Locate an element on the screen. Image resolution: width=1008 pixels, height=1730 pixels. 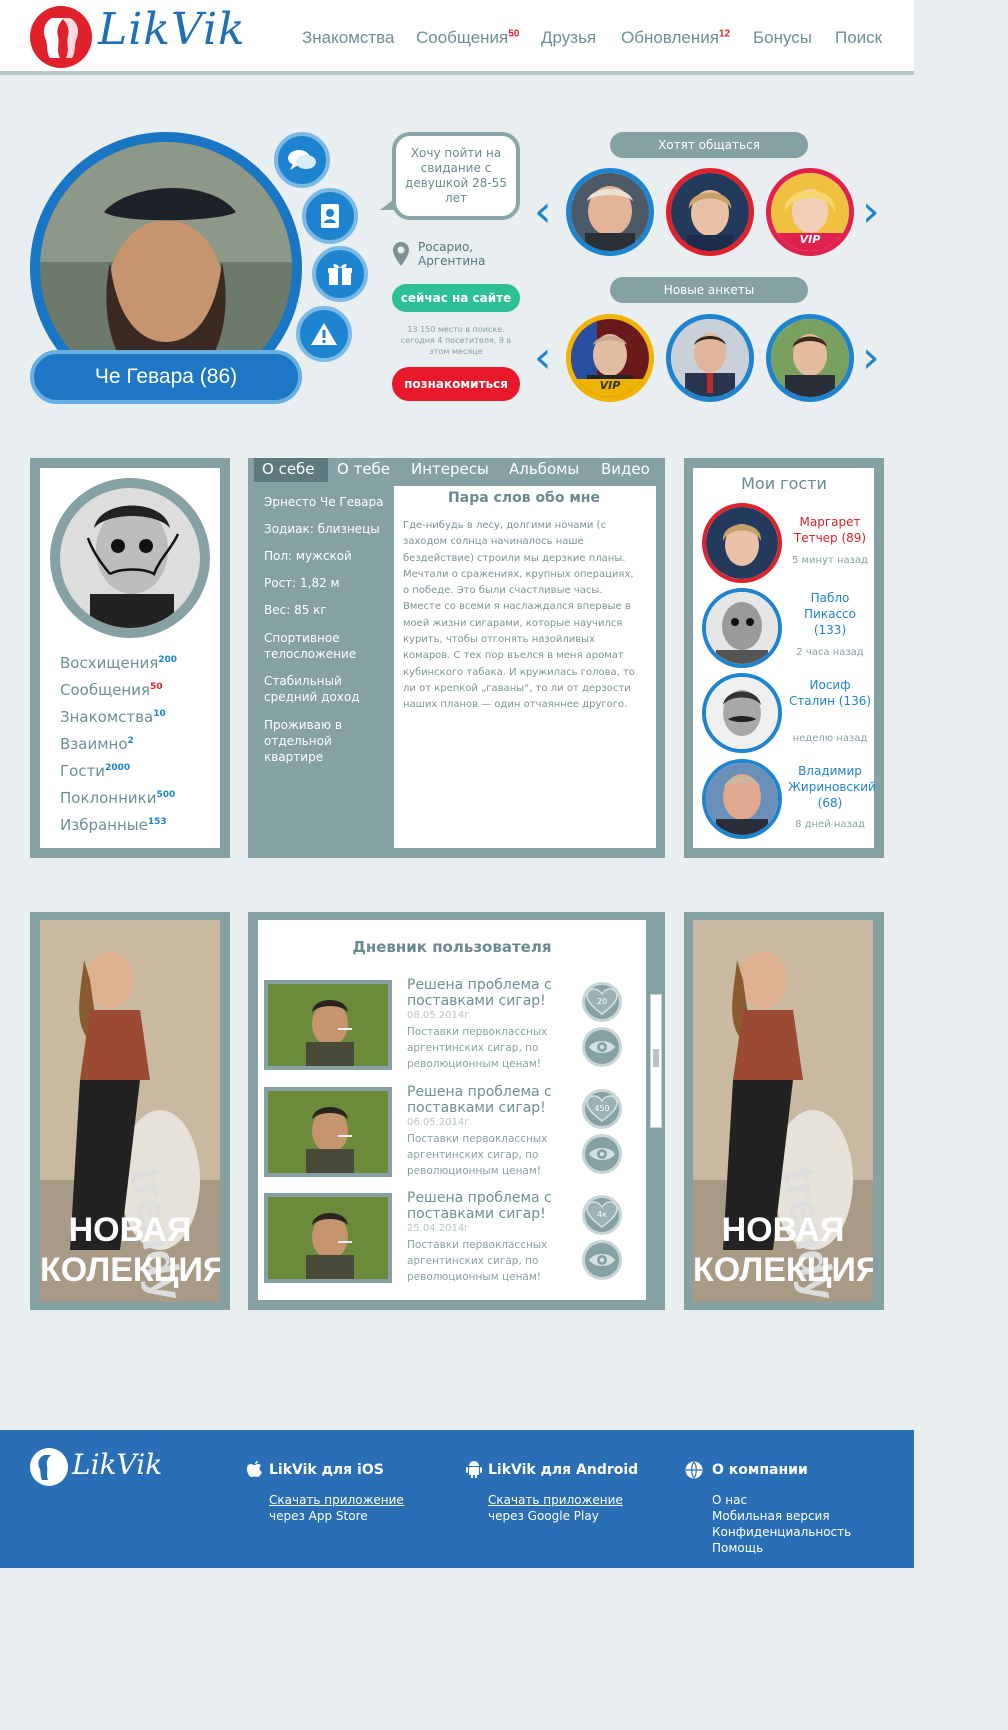
like-button-3: 4к is located at coordinates (602, 1215).